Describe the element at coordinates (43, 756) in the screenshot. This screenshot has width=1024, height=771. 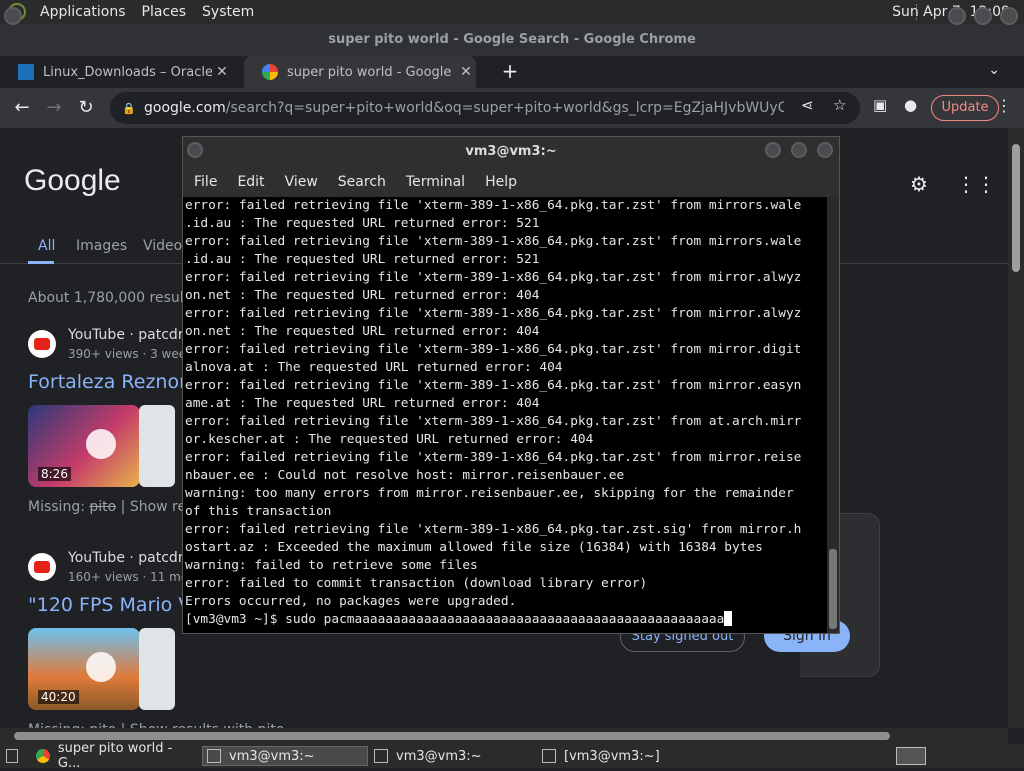
I see `chrome-icon` at that location.